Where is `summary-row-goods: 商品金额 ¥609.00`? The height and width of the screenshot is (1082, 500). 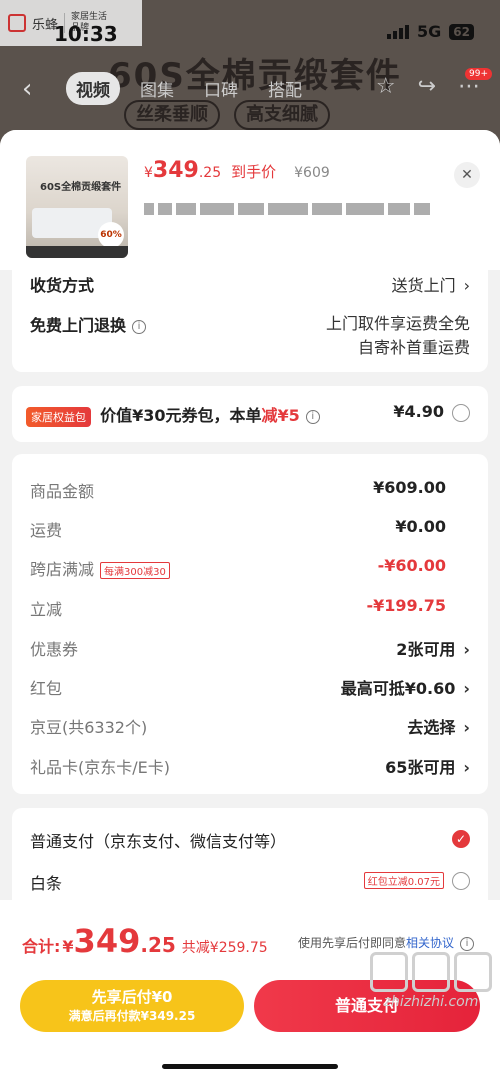
summary-row-goods: 商品金额 ¥609.00 is located at coordinates (250, 490).